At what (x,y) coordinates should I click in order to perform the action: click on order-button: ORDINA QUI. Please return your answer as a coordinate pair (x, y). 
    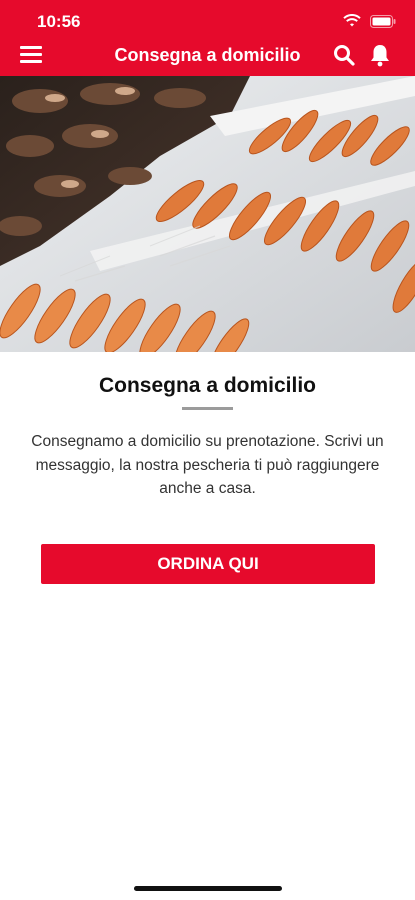
    Looking at the image, I should click on (208, 564).